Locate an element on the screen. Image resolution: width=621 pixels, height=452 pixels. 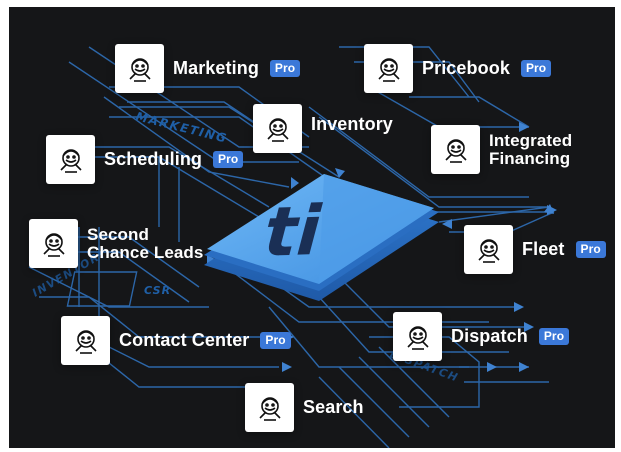
module-label: Scheduling is located at coordinates (153, 159).